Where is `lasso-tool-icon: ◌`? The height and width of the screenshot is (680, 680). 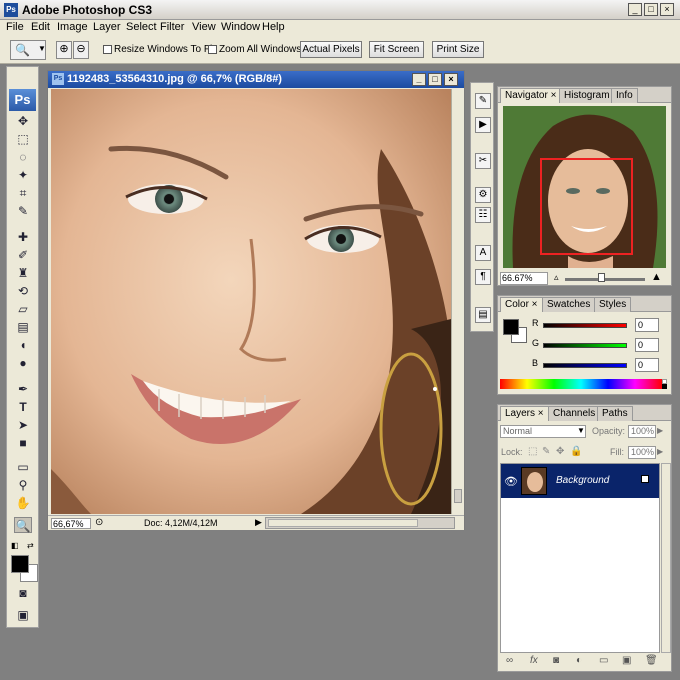 lasso-tool-icon: ◌ is located at coordinates (23, 157).